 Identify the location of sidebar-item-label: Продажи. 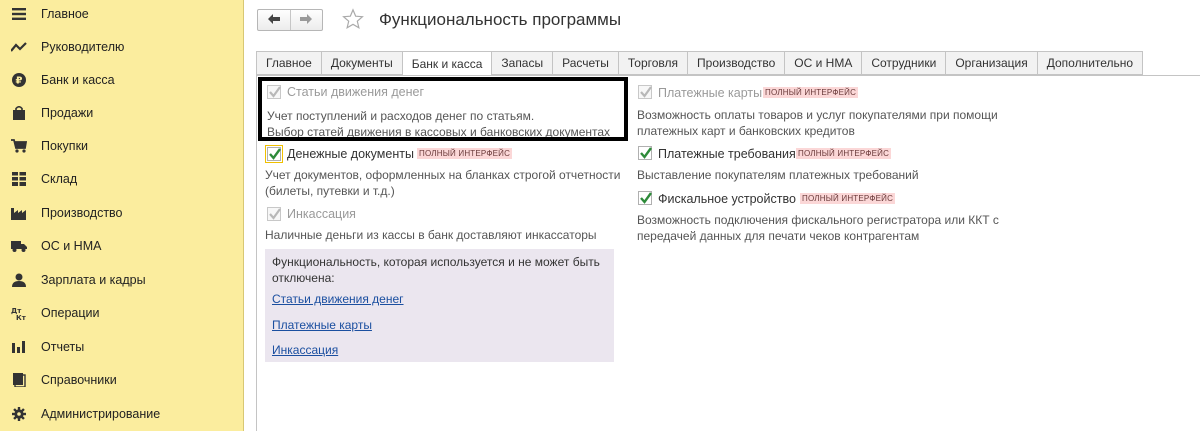
(67, 112).